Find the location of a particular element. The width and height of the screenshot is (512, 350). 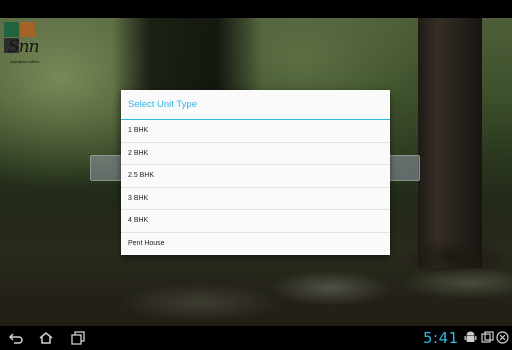

home-icon is located at coordinates (46, 338).